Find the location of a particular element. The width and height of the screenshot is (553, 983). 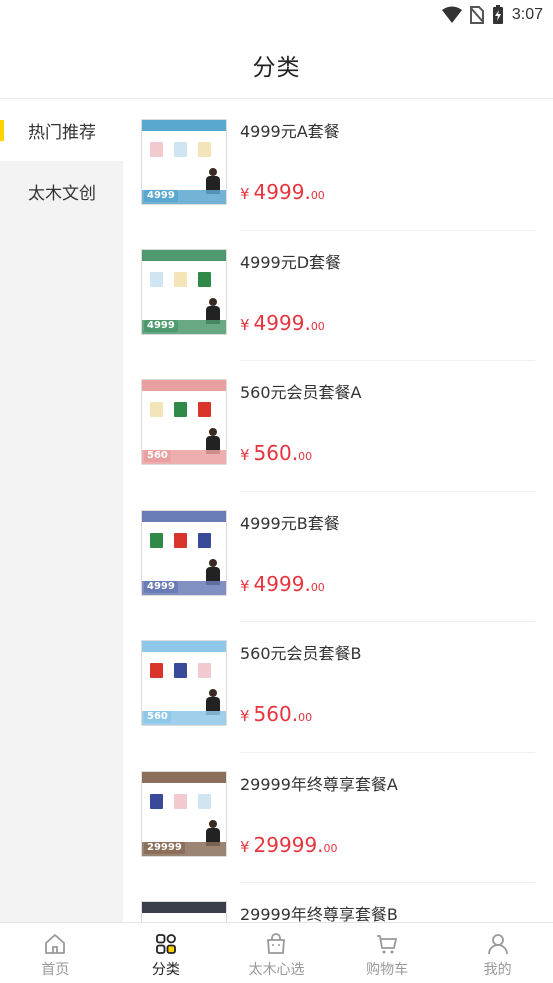

product-title: 4999元B套餐 is located at coordinates (290, 522).